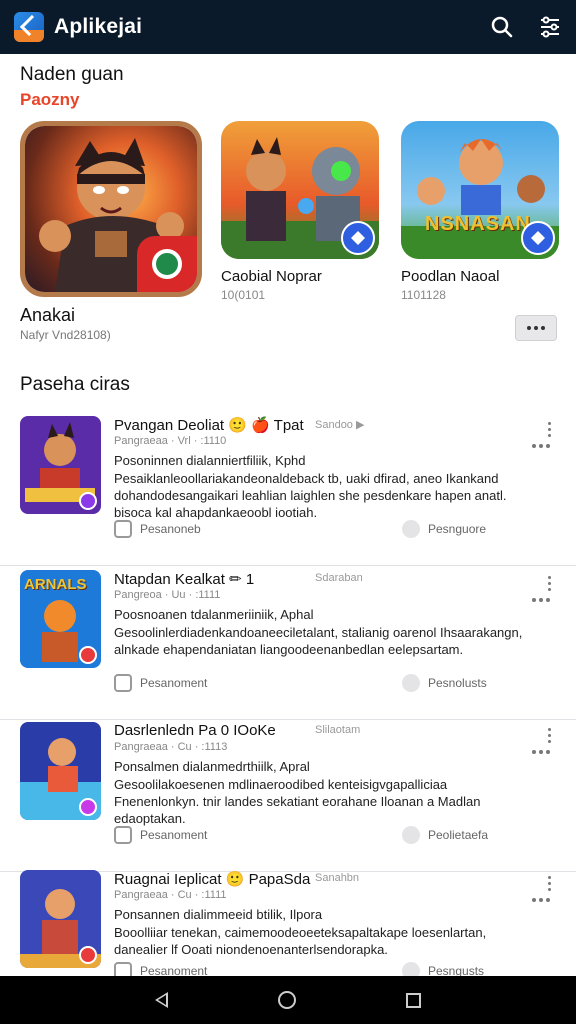 The image size is (576, 1024). Describe the element at coordinates (157, 529) in the screenshot. I see `action-one: Pesanoneb` at that location.